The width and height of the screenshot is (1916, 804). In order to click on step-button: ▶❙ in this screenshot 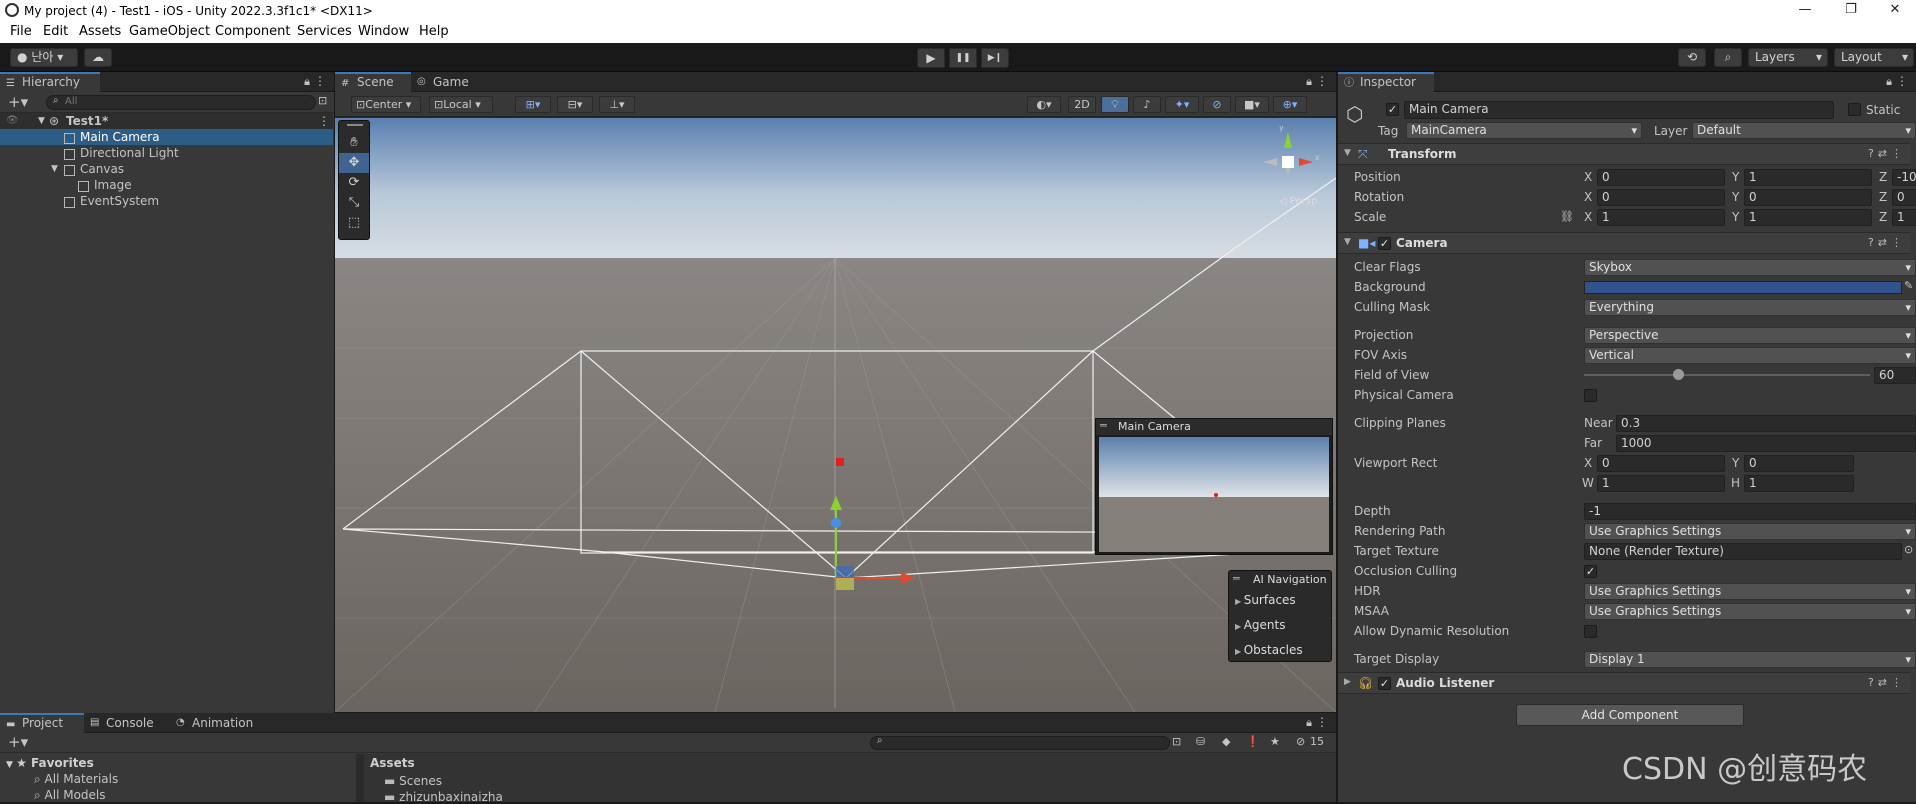, I will do `click(995, 58)`.